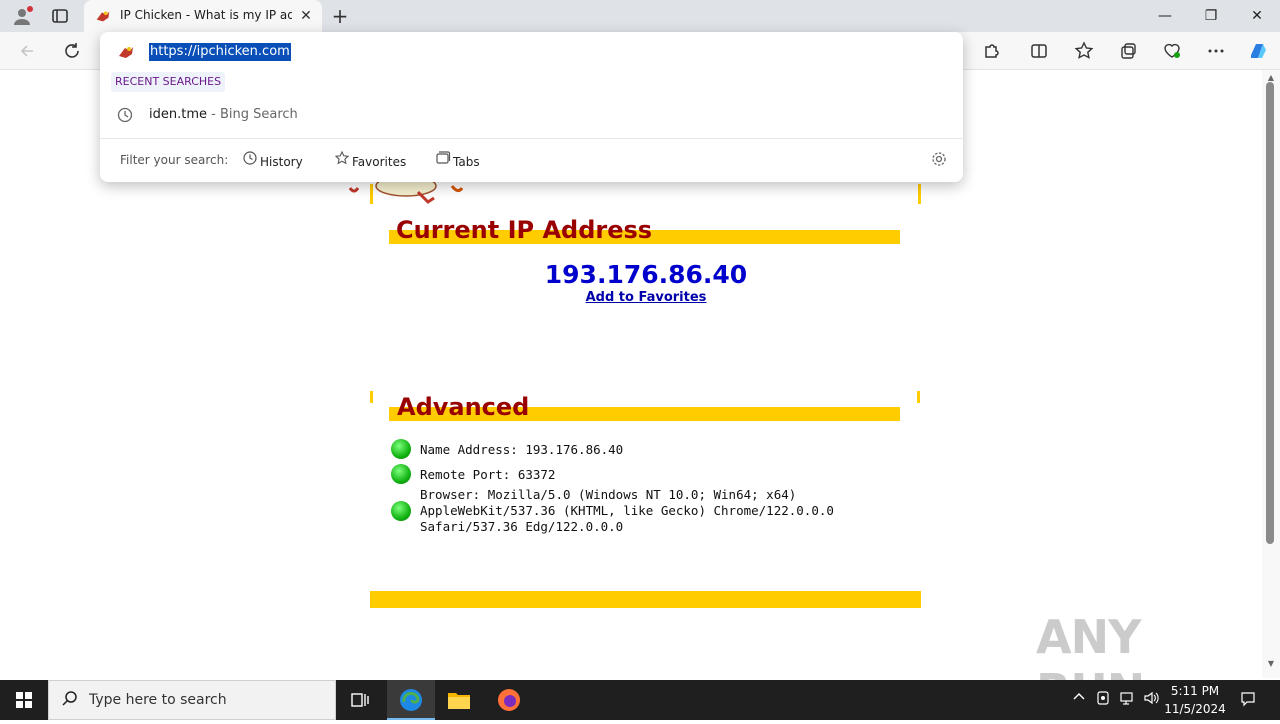 The height and width of the screenshot is (724, 1280). I want to click on filter-history-button: History, so click(272, 161).